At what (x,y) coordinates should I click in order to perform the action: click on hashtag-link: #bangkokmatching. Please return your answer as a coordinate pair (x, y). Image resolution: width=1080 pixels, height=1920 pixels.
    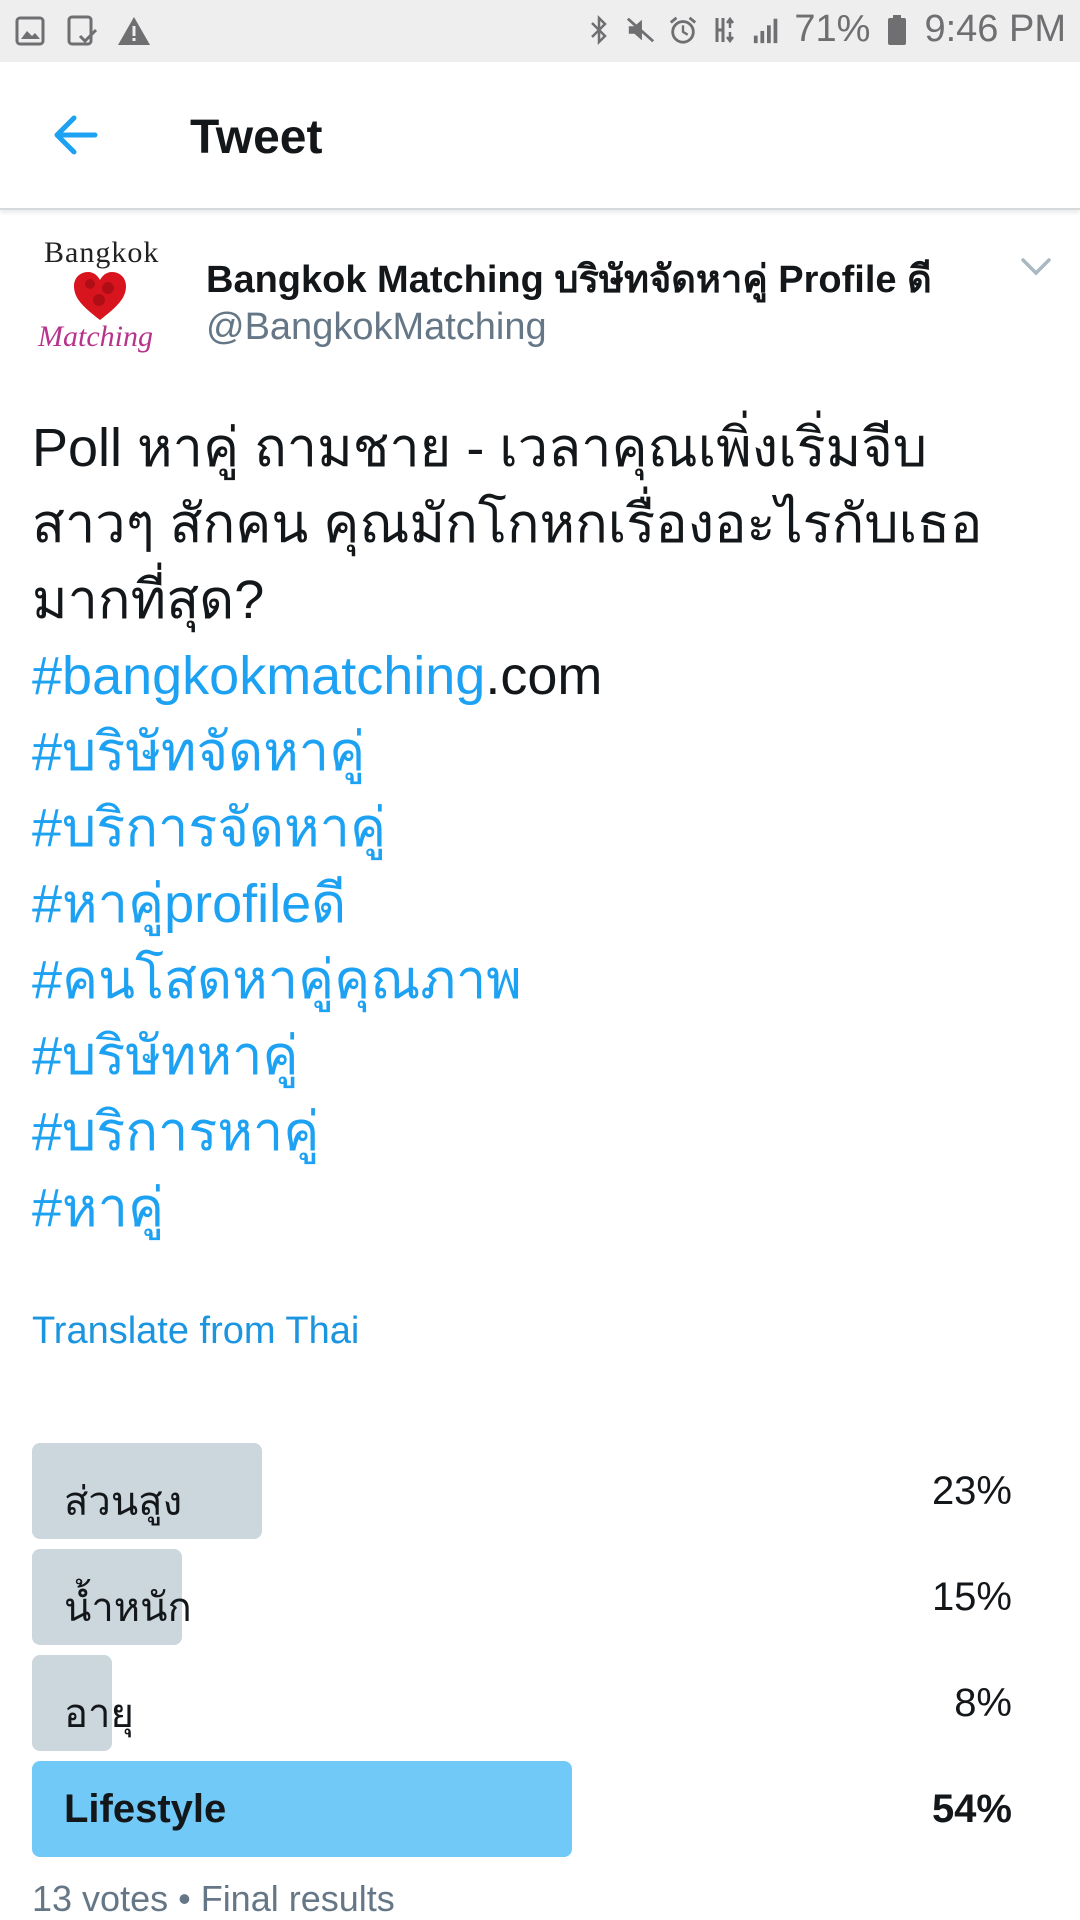
    Looking at the image, I should click on (258, 676).